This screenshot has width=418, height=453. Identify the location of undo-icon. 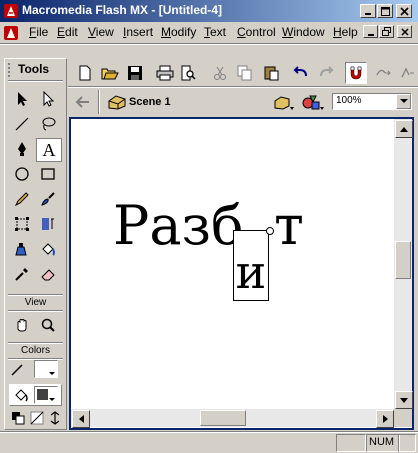
(301, 73).